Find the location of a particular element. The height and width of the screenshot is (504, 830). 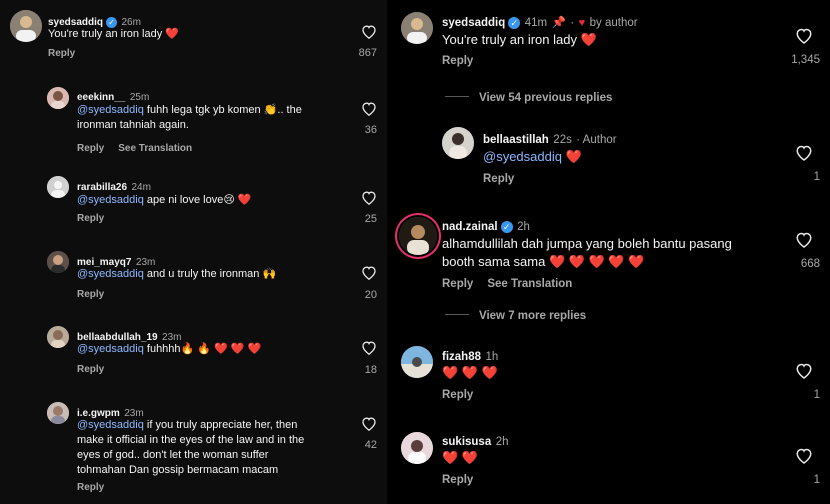

reply-text: ❤️ ❤️ is located at coordinates (460, 457).